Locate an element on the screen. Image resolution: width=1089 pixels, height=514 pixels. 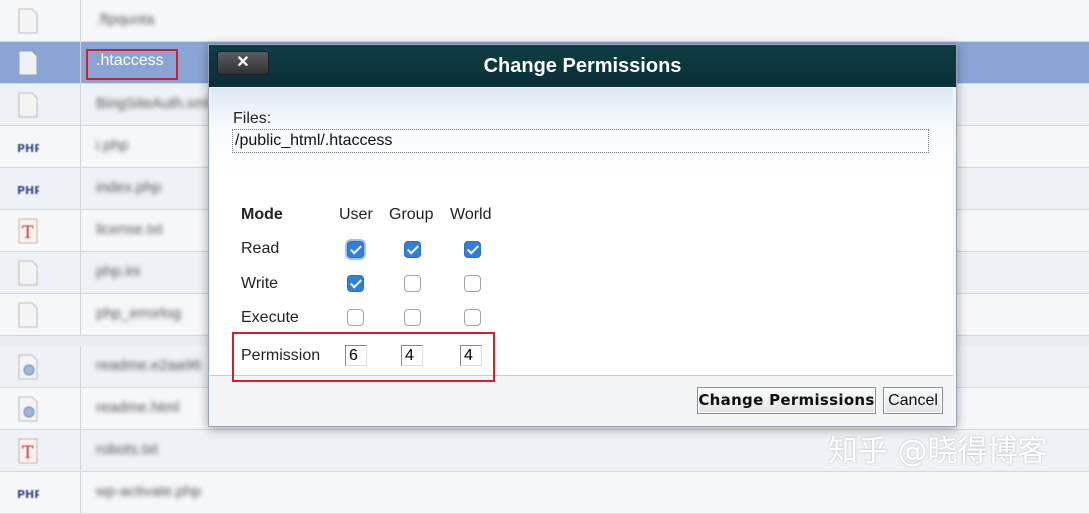
read-group-checkbox is located at coordinates (412, 249).